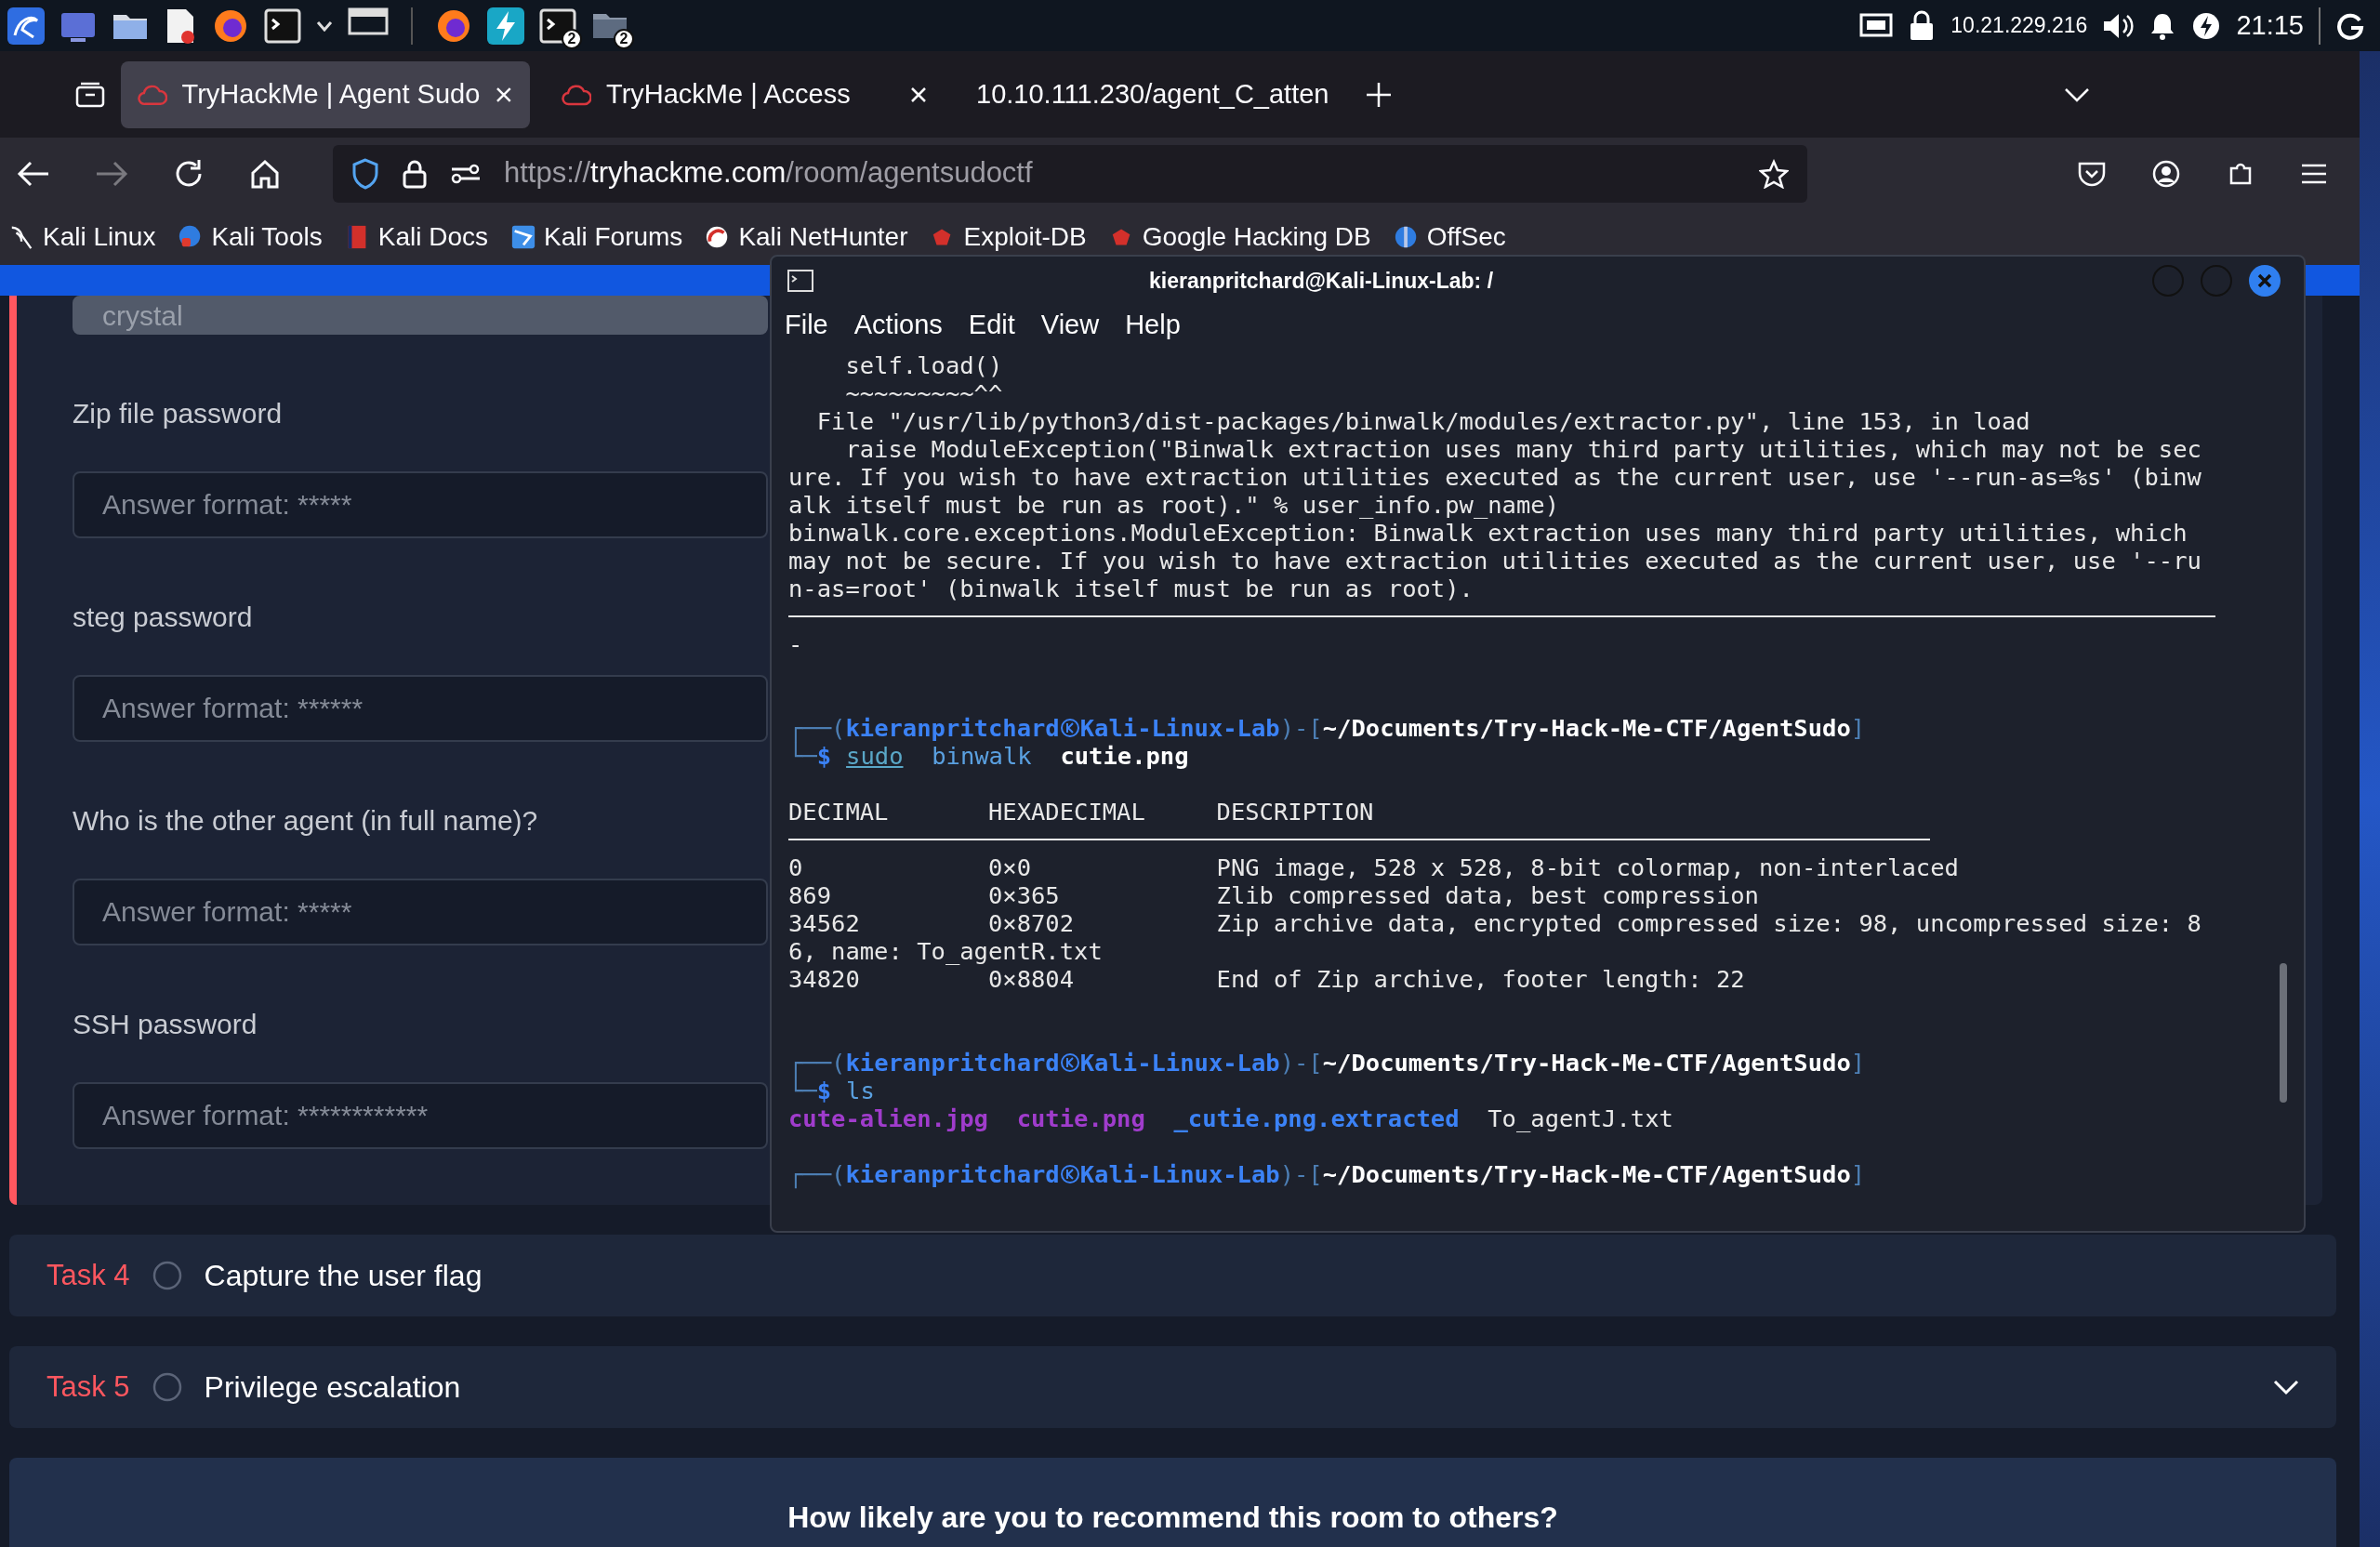 The image size is (2380, 1547). I want to click on terminal-text: Zip archive data, encrypted compressed size: 98, uncompressed size: 8, so click(1709, 923).